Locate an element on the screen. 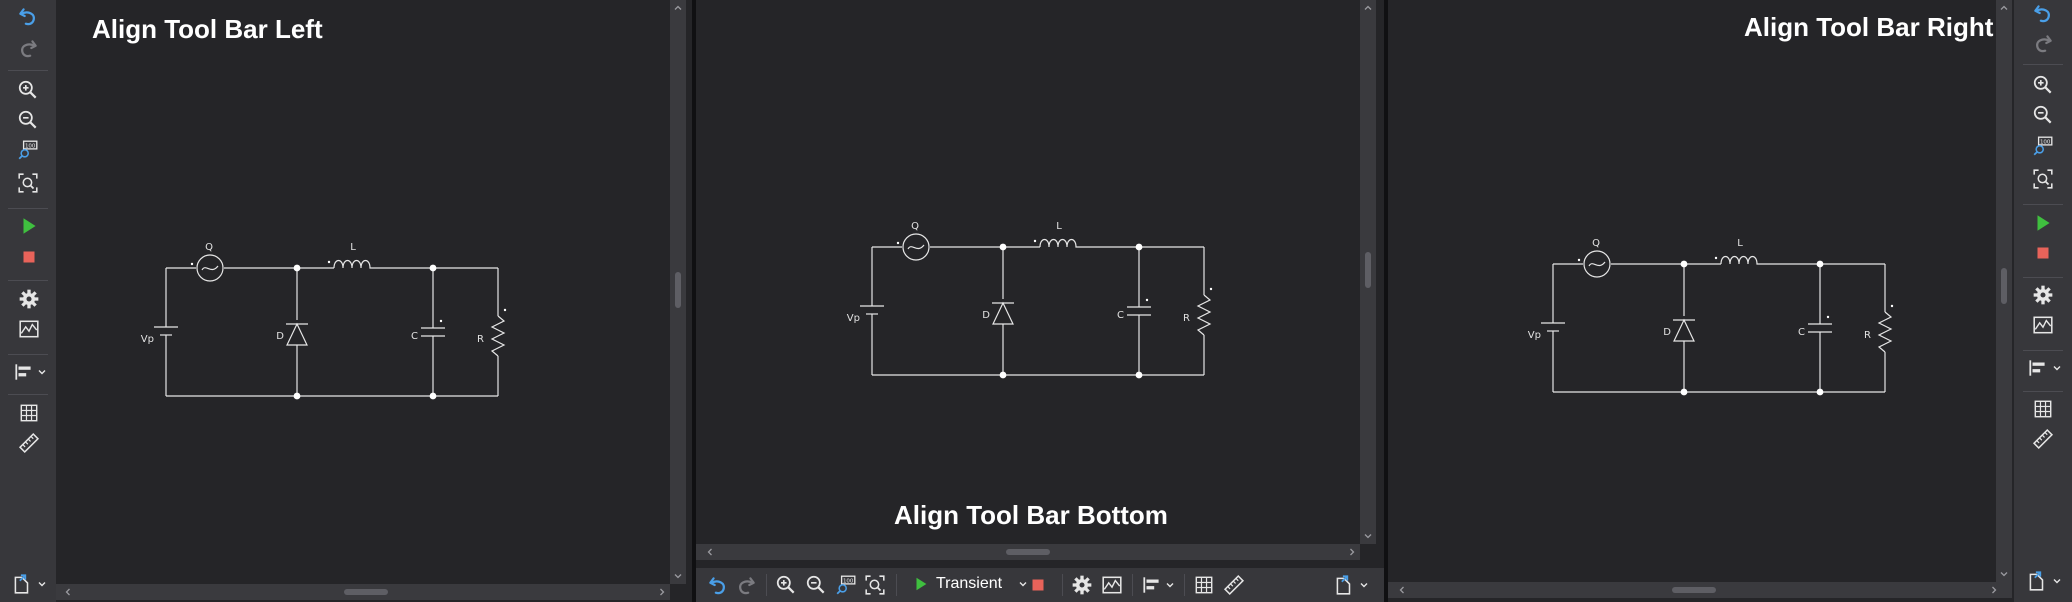  simulation-mode-dropdown: Transient is located at coordinates (970, 584).